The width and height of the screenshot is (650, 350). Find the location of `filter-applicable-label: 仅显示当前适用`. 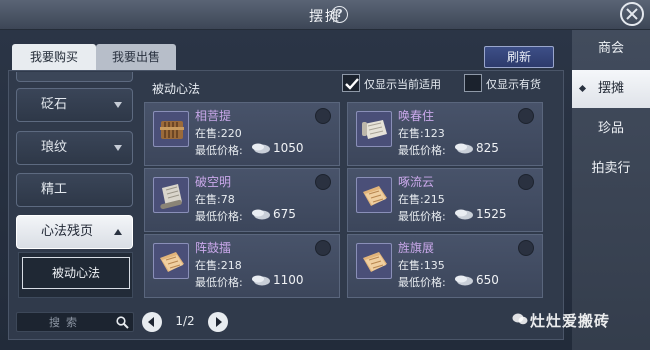

filter-applicable-label: 仅显示当前适用 is located at coordinates (402, 84).